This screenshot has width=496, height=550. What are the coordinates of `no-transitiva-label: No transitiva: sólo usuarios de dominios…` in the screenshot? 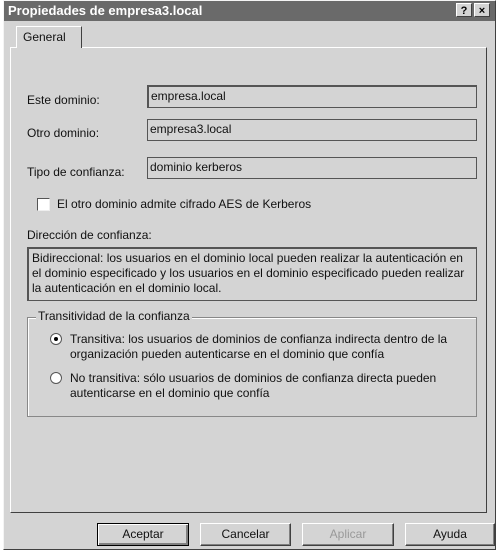 It's located at (267, 386).